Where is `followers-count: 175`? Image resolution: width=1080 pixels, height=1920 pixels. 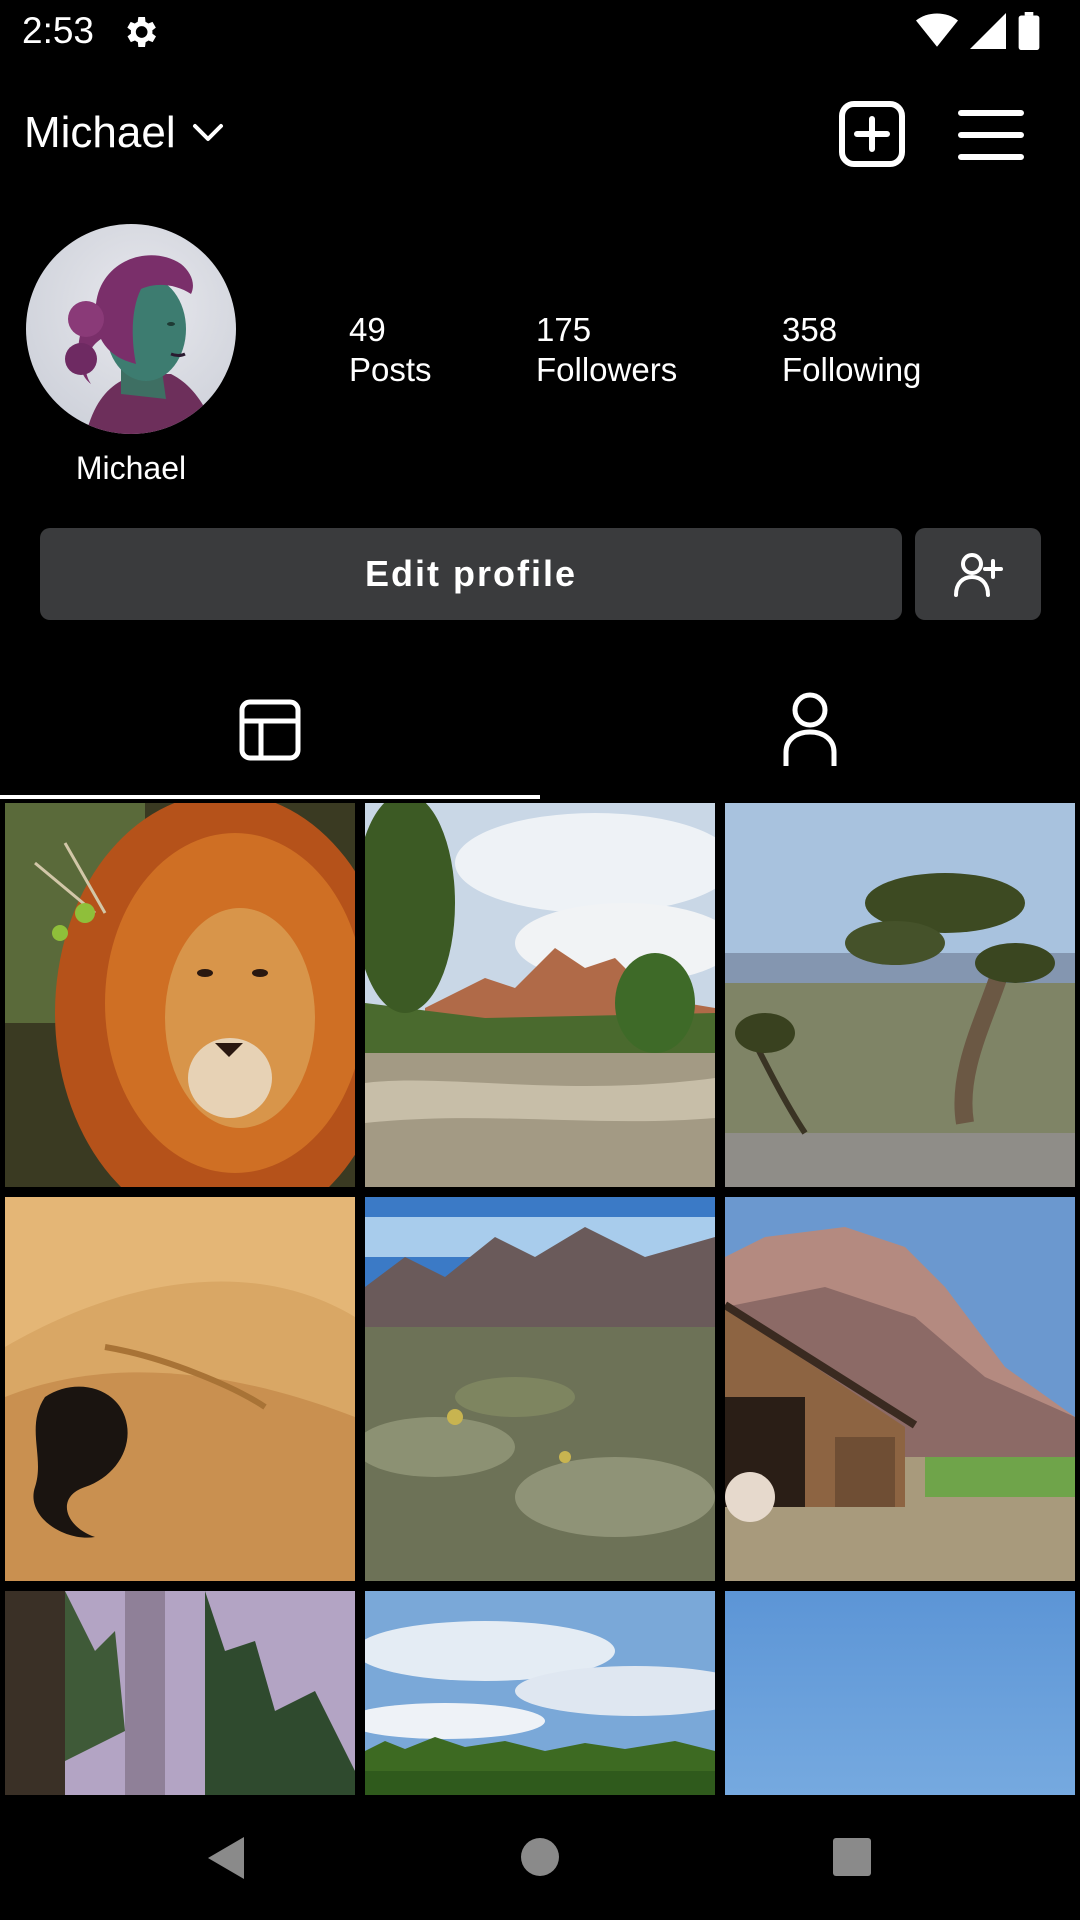 followers-count: 175 is located at coordinates (564, 329).